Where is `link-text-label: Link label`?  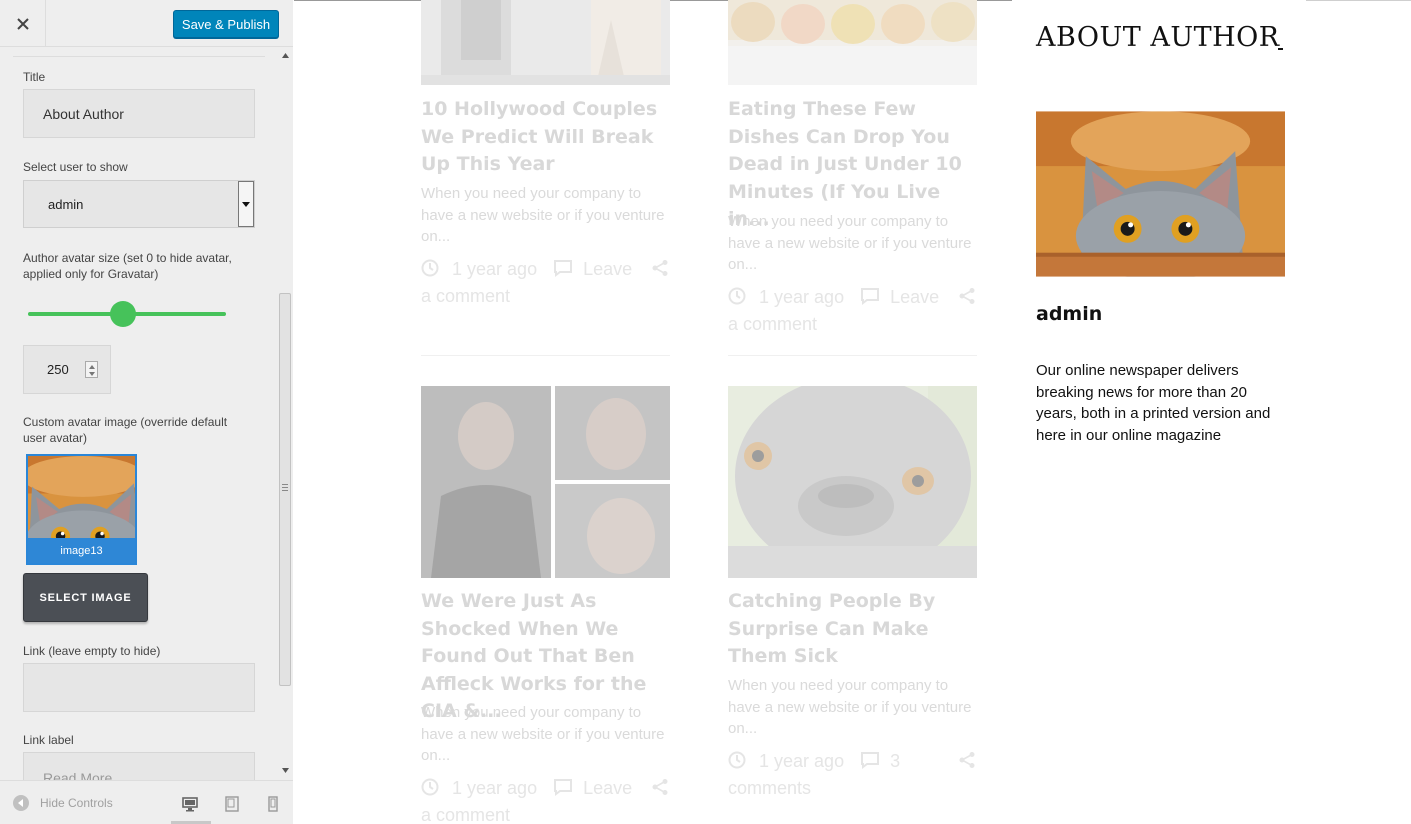 link-text-label: Link label is located at coordinates (48, 740).